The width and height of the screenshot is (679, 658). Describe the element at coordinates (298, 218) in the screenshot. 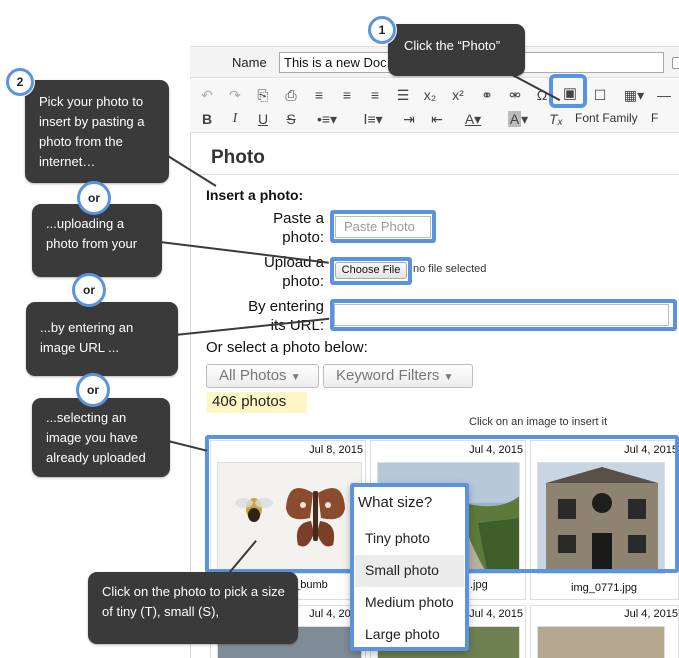

I see `paste-label-line1: Paste a` at that location.